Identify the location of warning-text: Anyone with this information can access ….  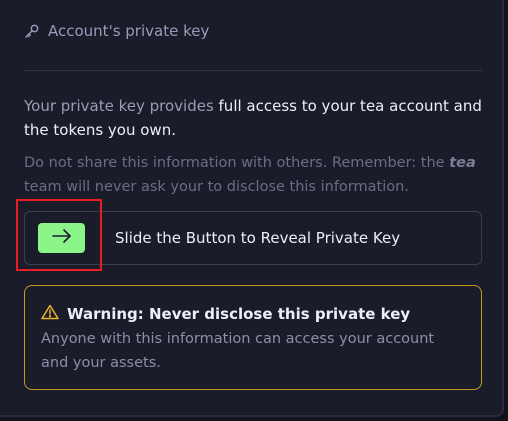
(238, 351).